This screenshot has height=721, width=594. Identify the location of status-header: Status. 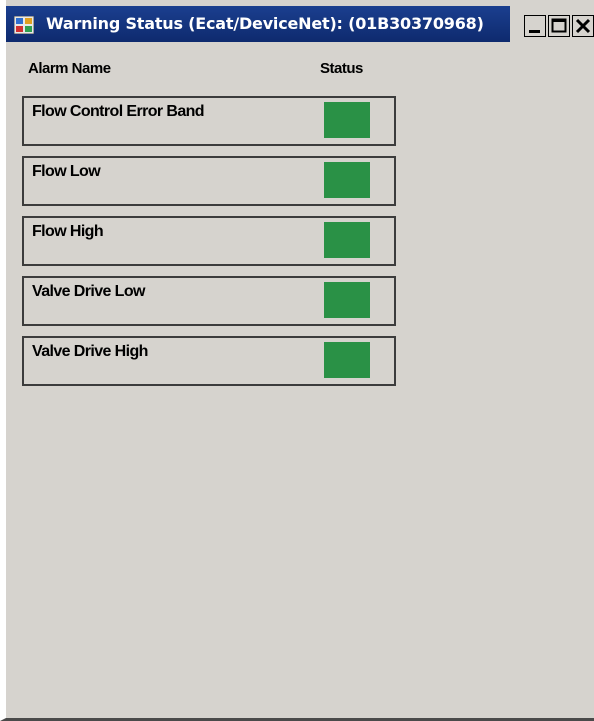
(341, 68).